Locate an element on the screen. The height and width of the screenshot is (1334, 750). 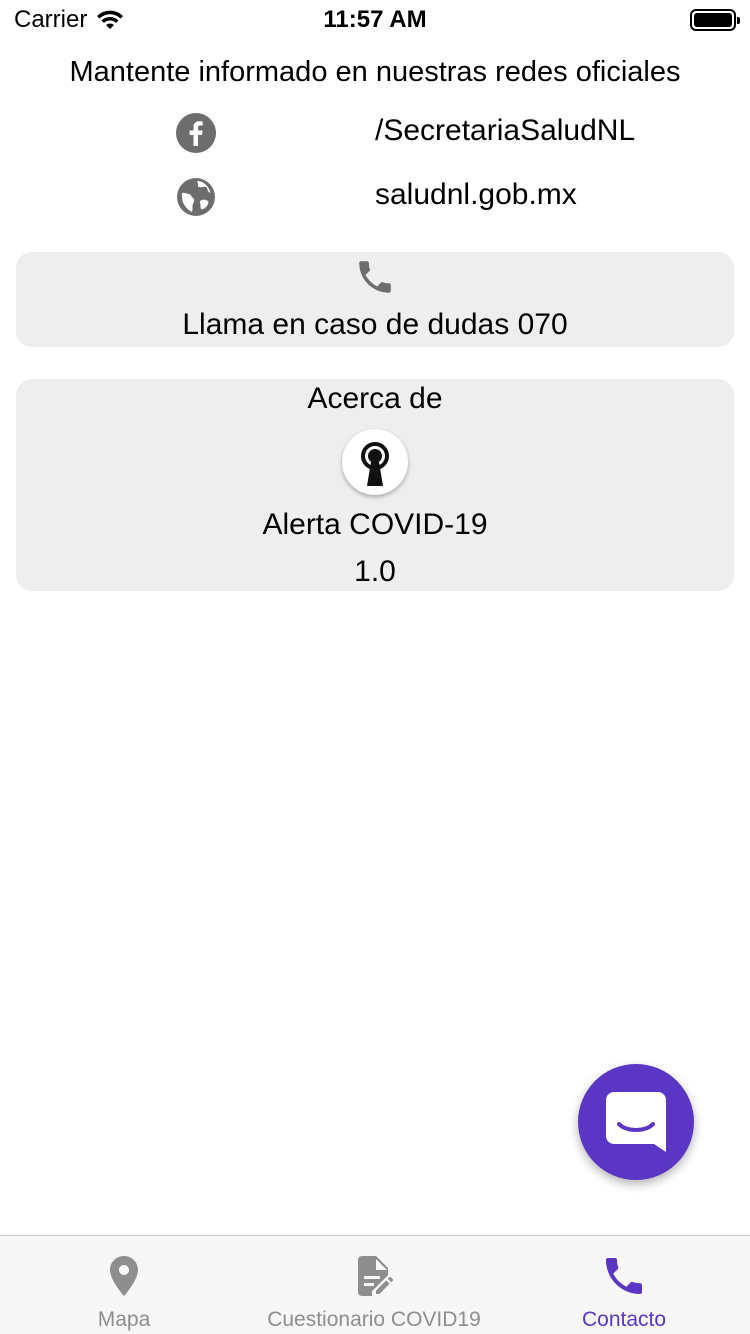
document-edit-icon is located at coordinates (376, 1276).